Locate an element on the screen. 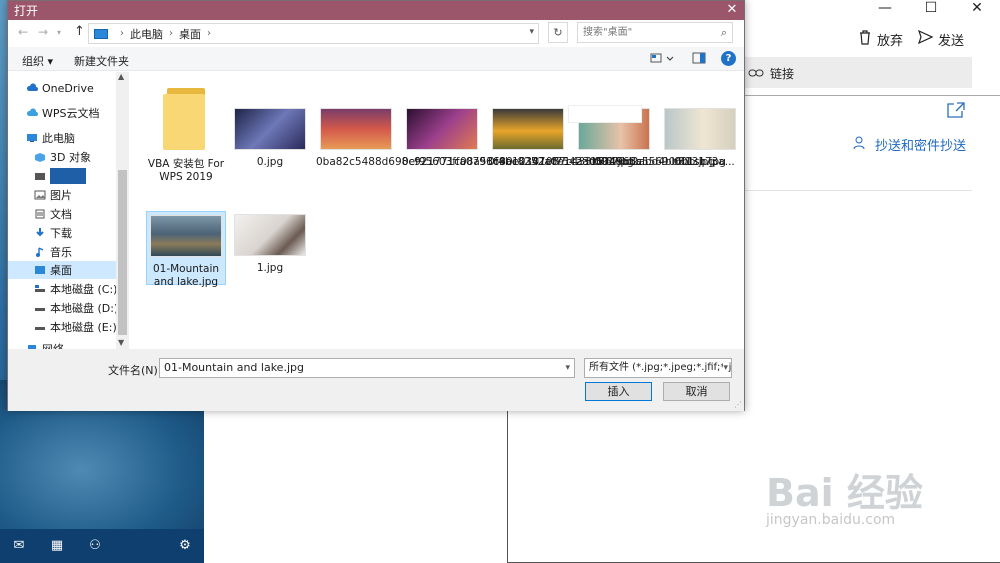 This screenshot has width=1000, height=563. mail-icon: ✉ is located at coordinates (19, 546).